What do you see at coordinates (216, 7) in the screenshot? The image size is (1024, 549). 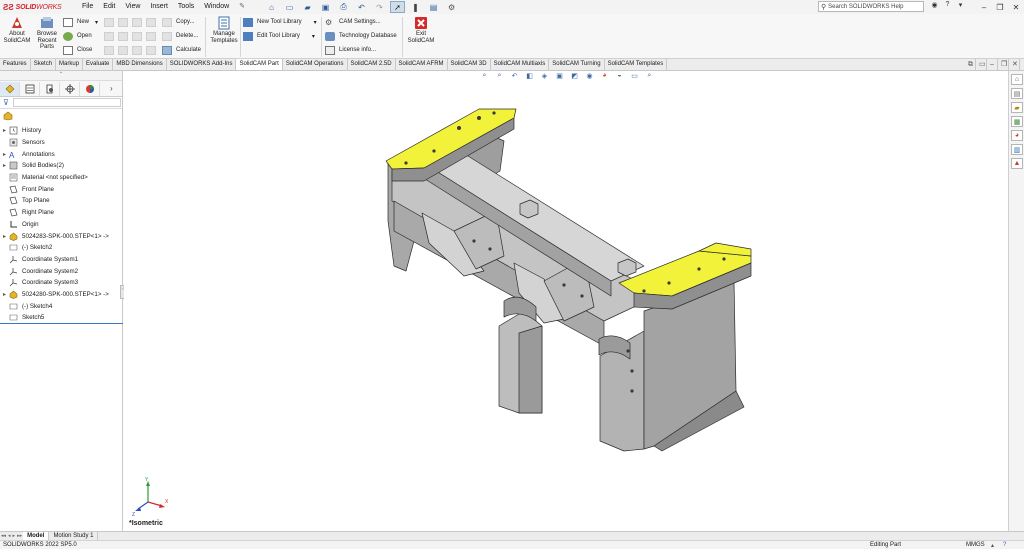 I see `menu-window: Window` at bounding box center [216, 7].